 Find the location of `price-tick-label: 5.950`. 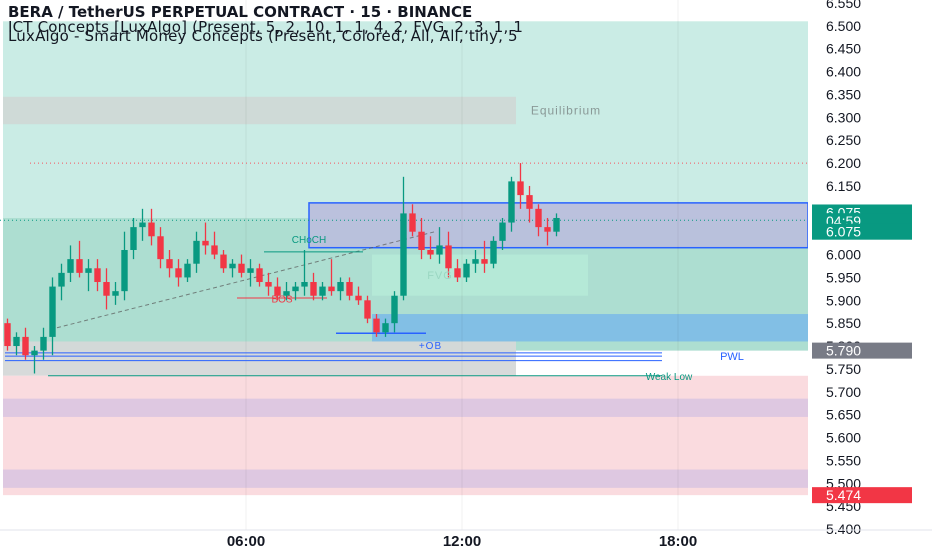

price-tick-label: 5.950 is located at coordinates (843, 277).